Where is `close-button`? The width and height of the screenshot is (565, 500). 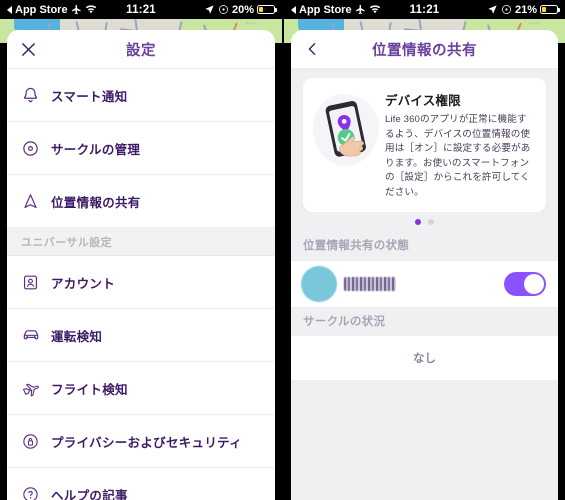
close-button is located at coordinates (28, 49).